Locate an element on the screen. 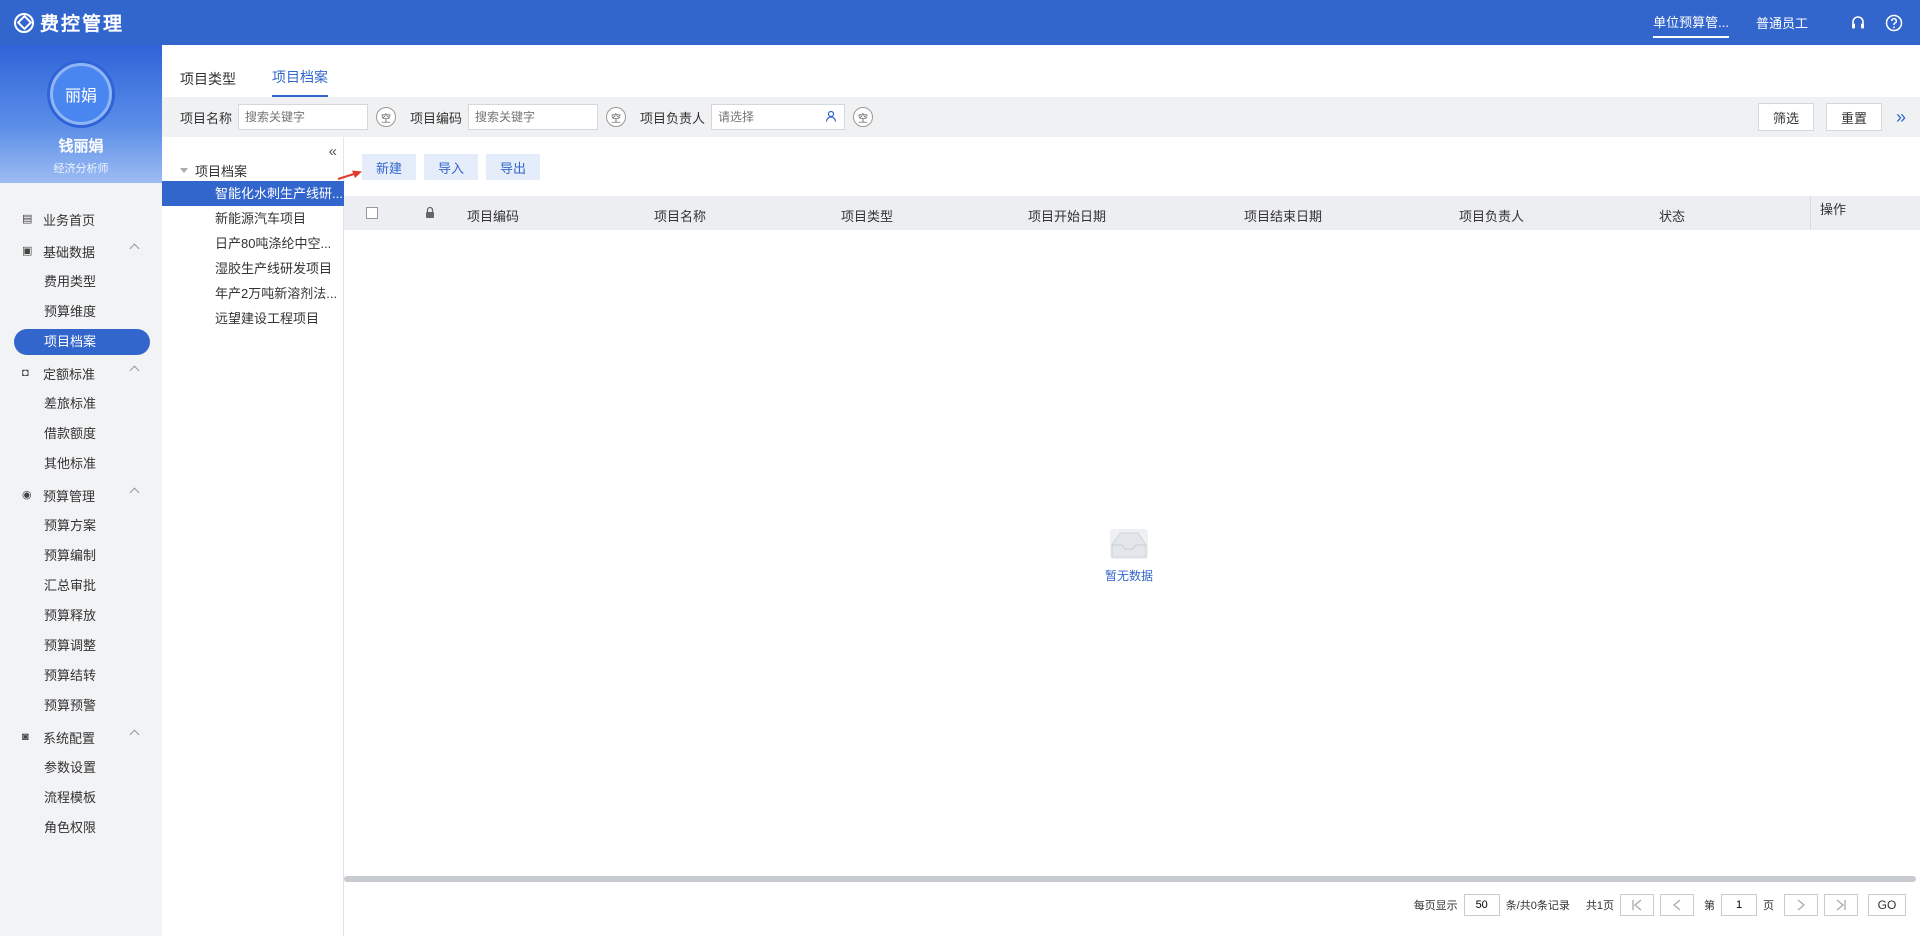 This screenshot has width=1920, height=936. column-header-owner: 项目负责人 is located at coordinates (1491, 215).